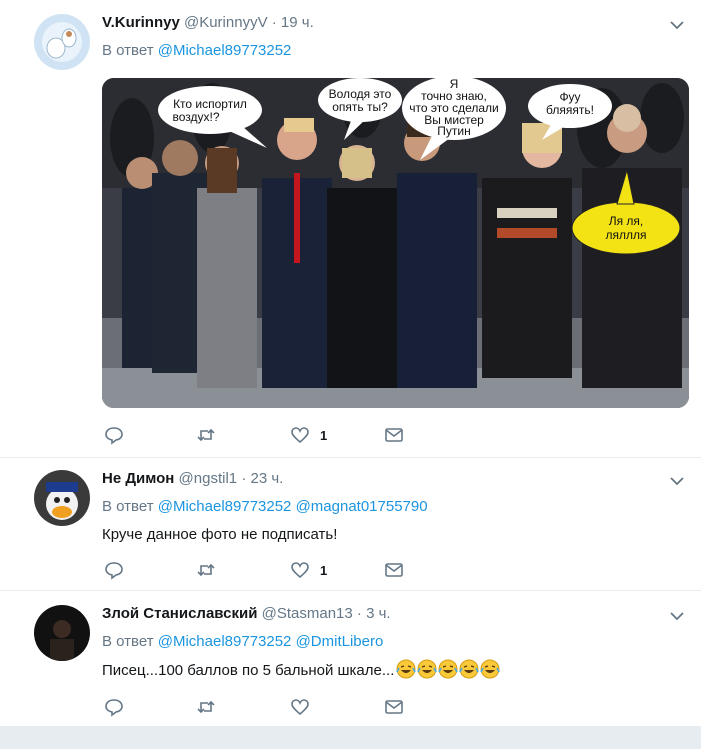 This screenshot has height=749, width=701. Describe the element at coordinates (138, 478) in the screenshot. I see `author-name: Не Димон` at that location.